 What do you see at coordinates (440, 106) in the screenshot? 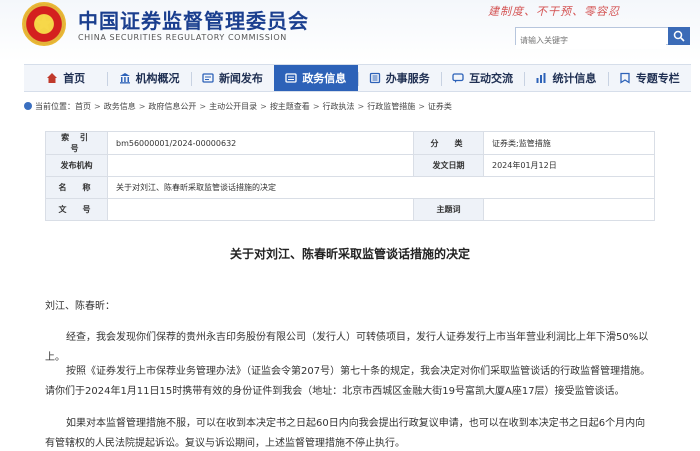
I see `breadcrumb-link: 证券类` at bounding box center [440, 106].